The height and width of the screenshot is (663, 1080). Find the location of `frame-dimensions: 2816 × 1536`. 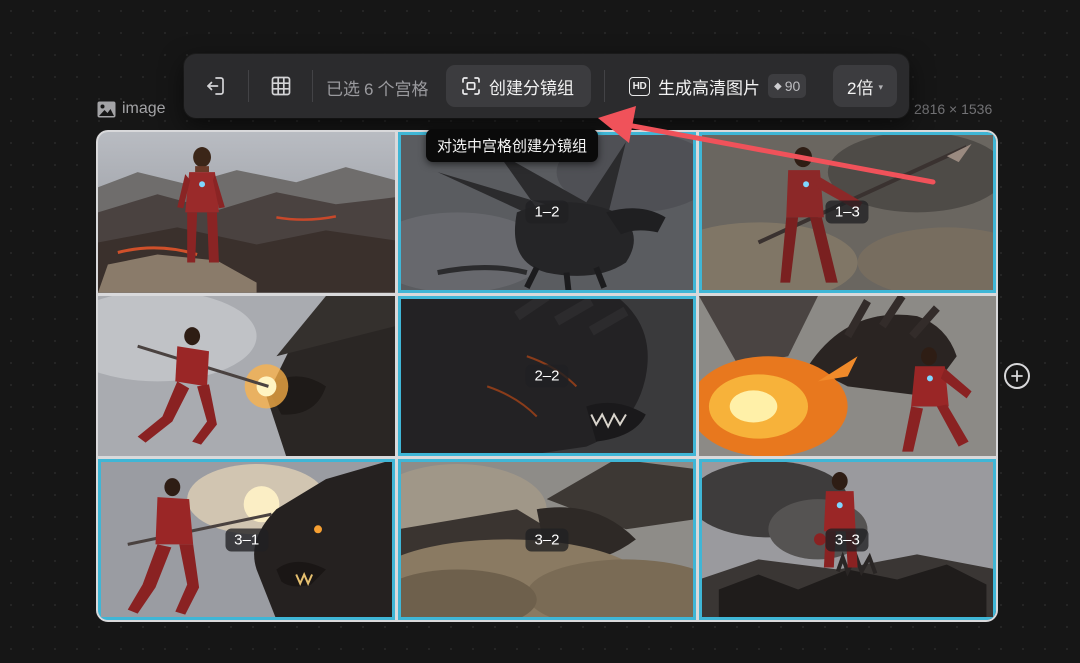

frame-dimensions: 2816 × 1536 is located at coordinates (953, 109).